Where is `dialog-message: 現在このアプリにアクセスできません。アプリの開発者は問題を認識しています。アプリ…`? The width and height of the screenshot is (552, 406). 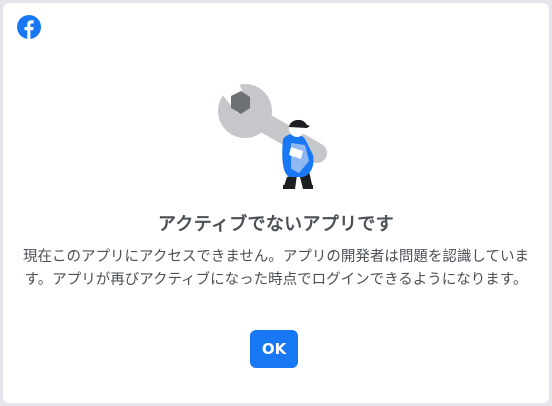
dialog-message: 現在このアプリにアクセスできません。アプリの開発者は問題を認識しています。アプリ… is located at coordinates (276, 268).